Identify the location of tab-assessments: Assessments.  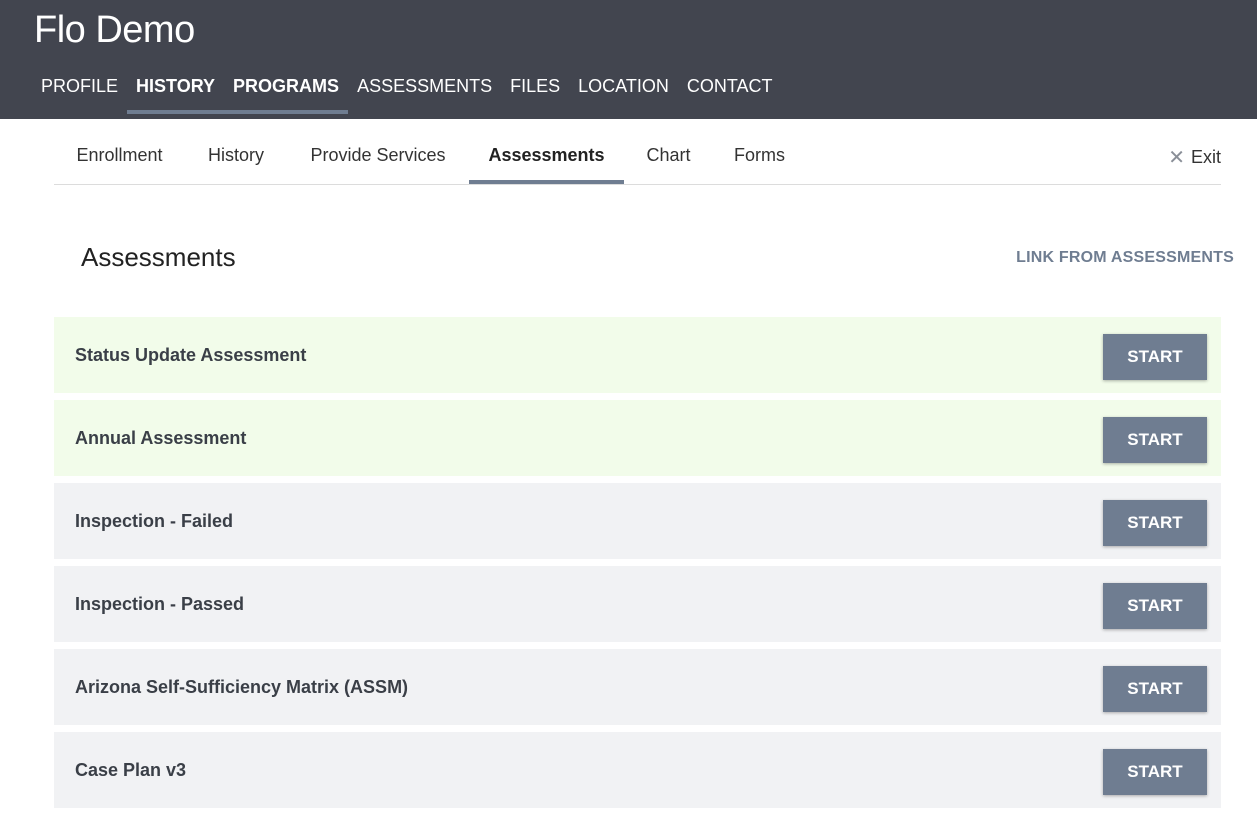
(546, 156).